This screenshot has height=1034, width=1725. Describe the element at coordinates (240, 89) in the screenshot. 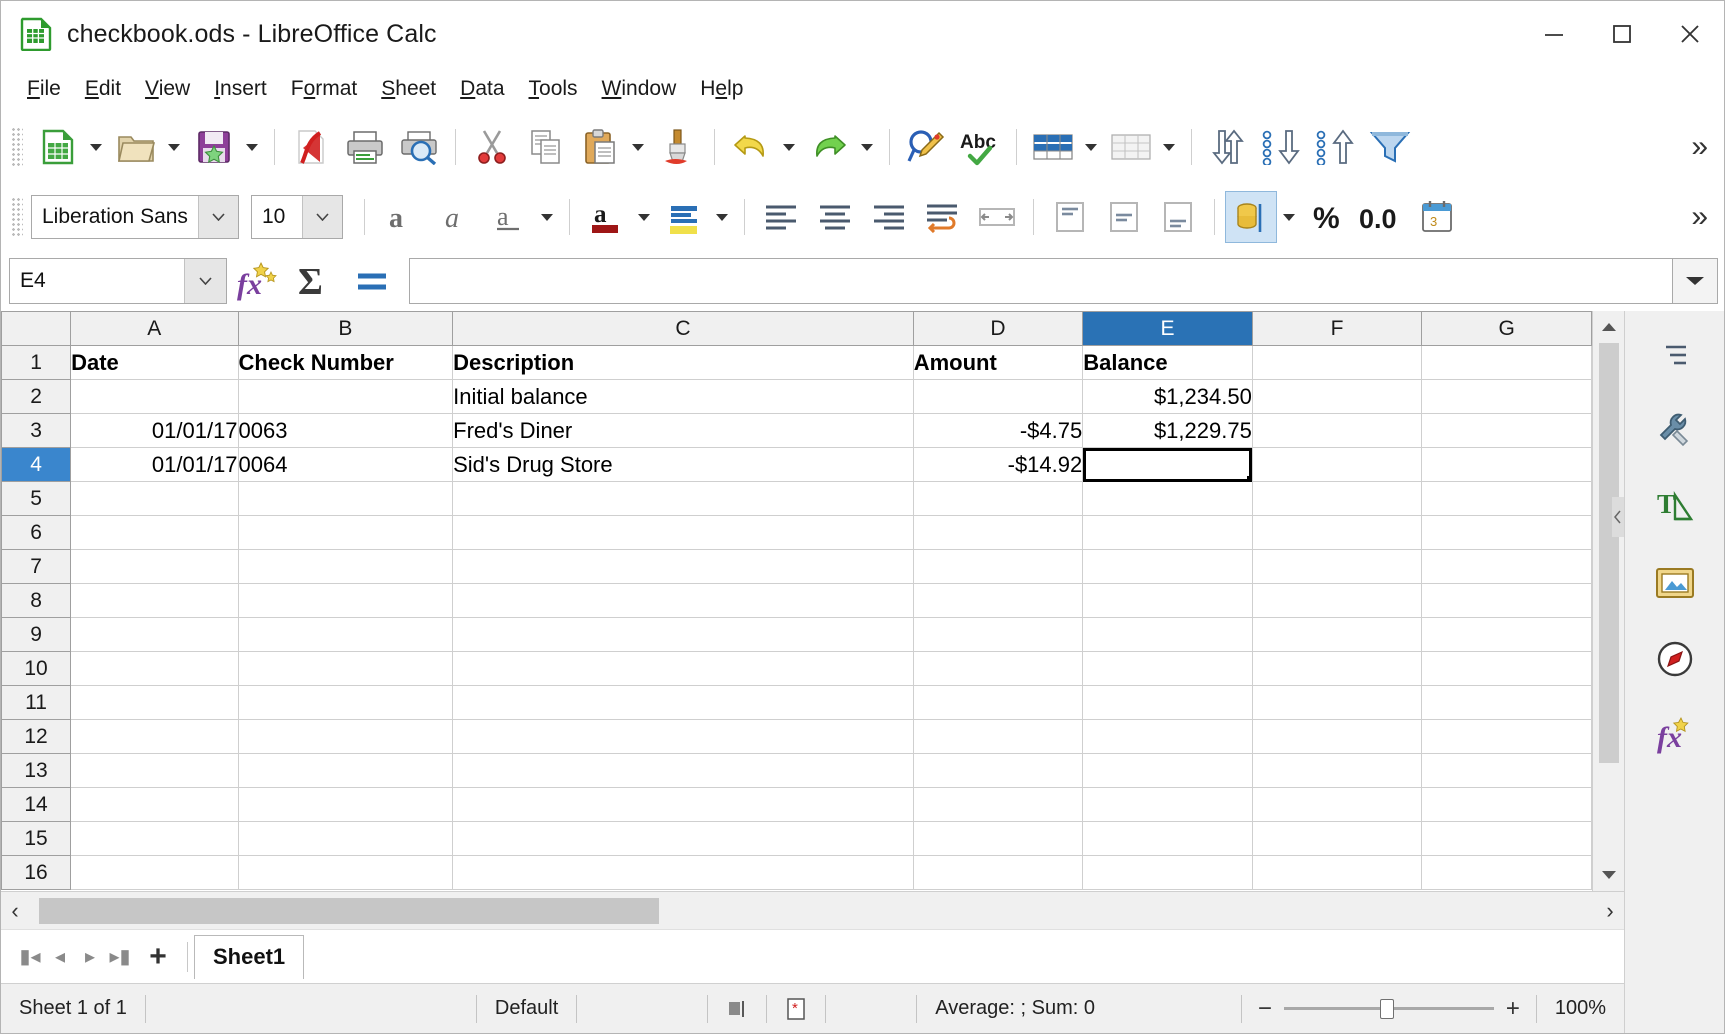

I see `menu-insert: Insert` at that location.